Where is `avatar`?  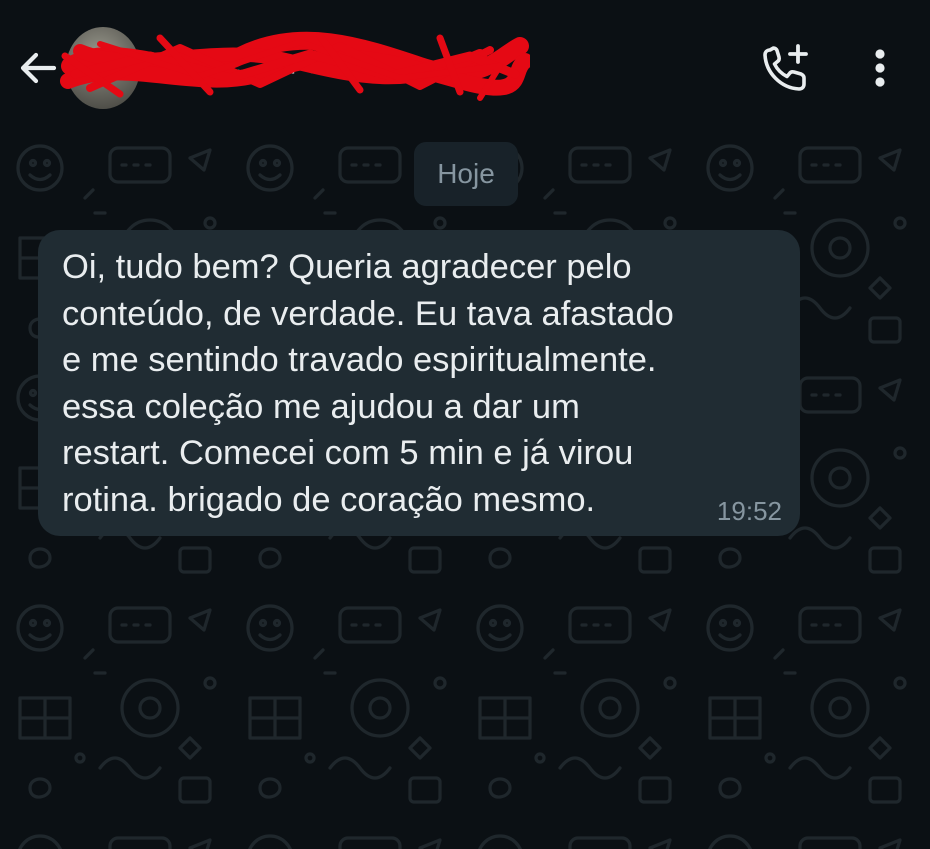
avatar is located at coordinates (103, 68).